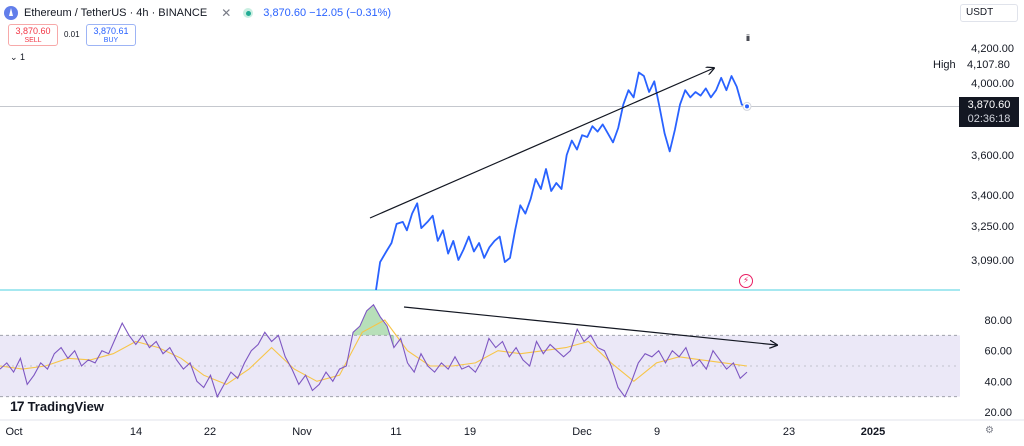  I want to click on price-trend-arrow, so click(541, 143).